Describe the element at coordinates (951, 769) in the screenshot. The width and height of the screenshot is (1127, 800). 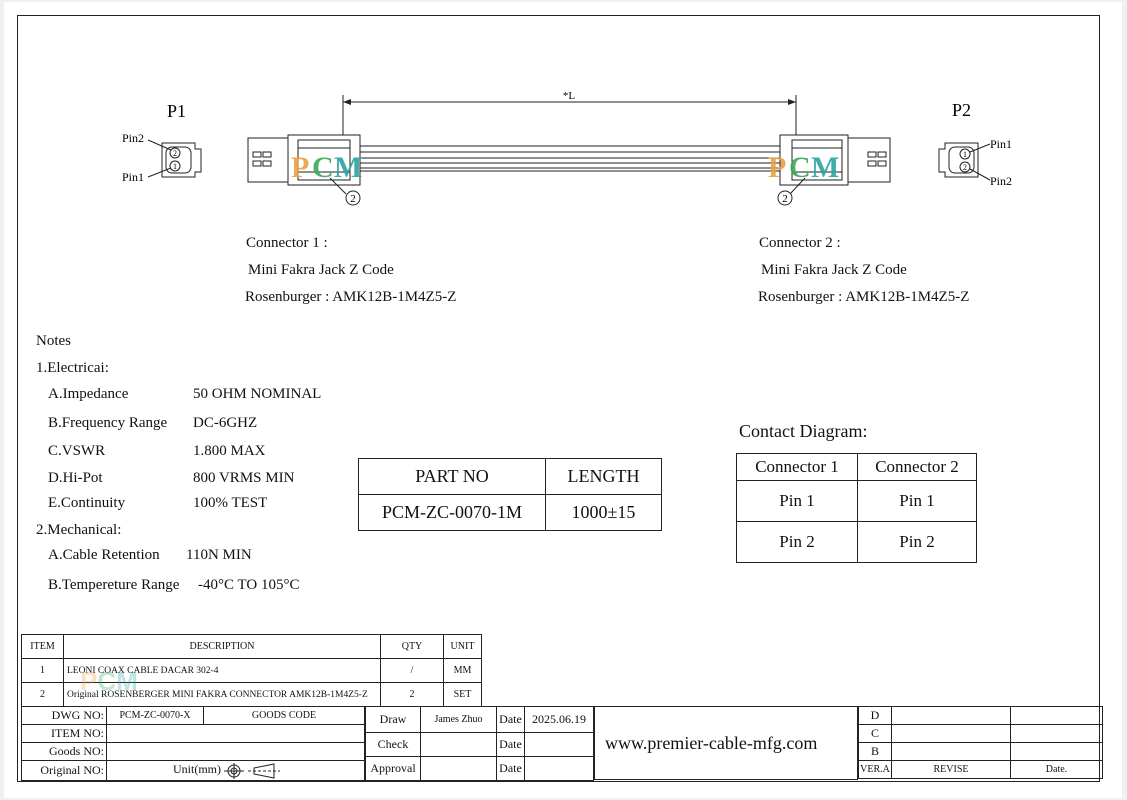
I see `revise-label: REVISE` at that location.